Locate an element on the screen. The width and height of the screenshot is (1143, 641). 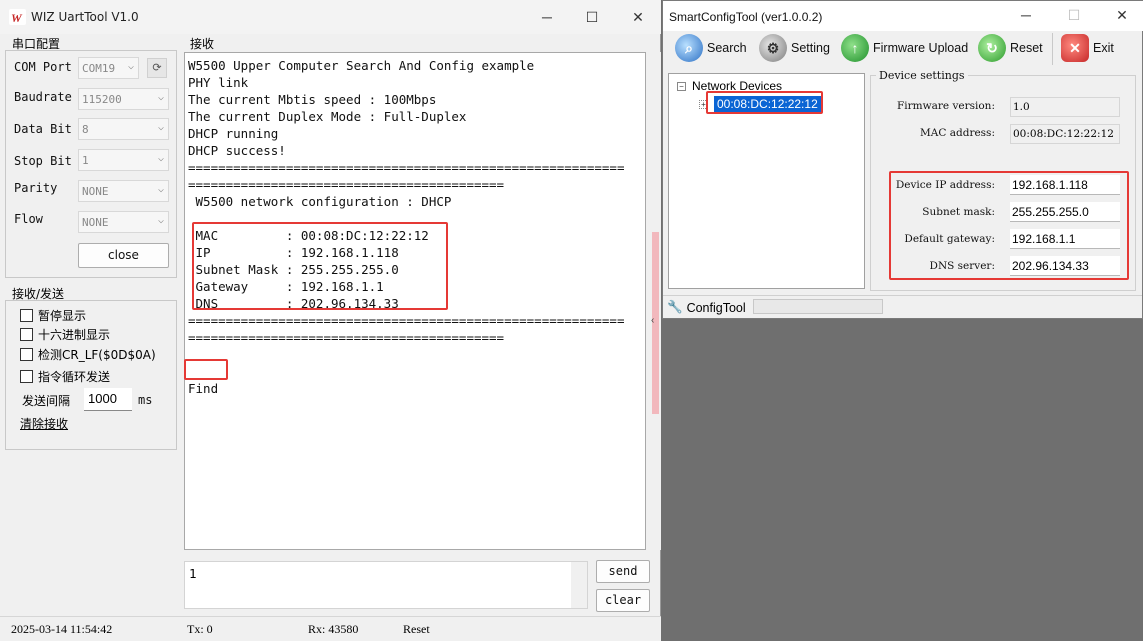
search-button: ⌕ Search is located at coordinates (711, 48).